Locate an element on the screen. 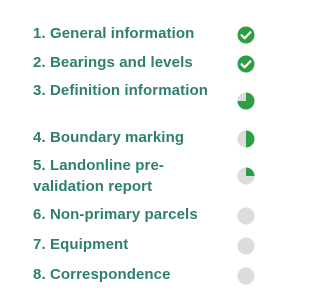 The width and height of the screenshot is (320, 300). step-boundary-marking: 4. Boundary marking is located at coordinates (135, 139).